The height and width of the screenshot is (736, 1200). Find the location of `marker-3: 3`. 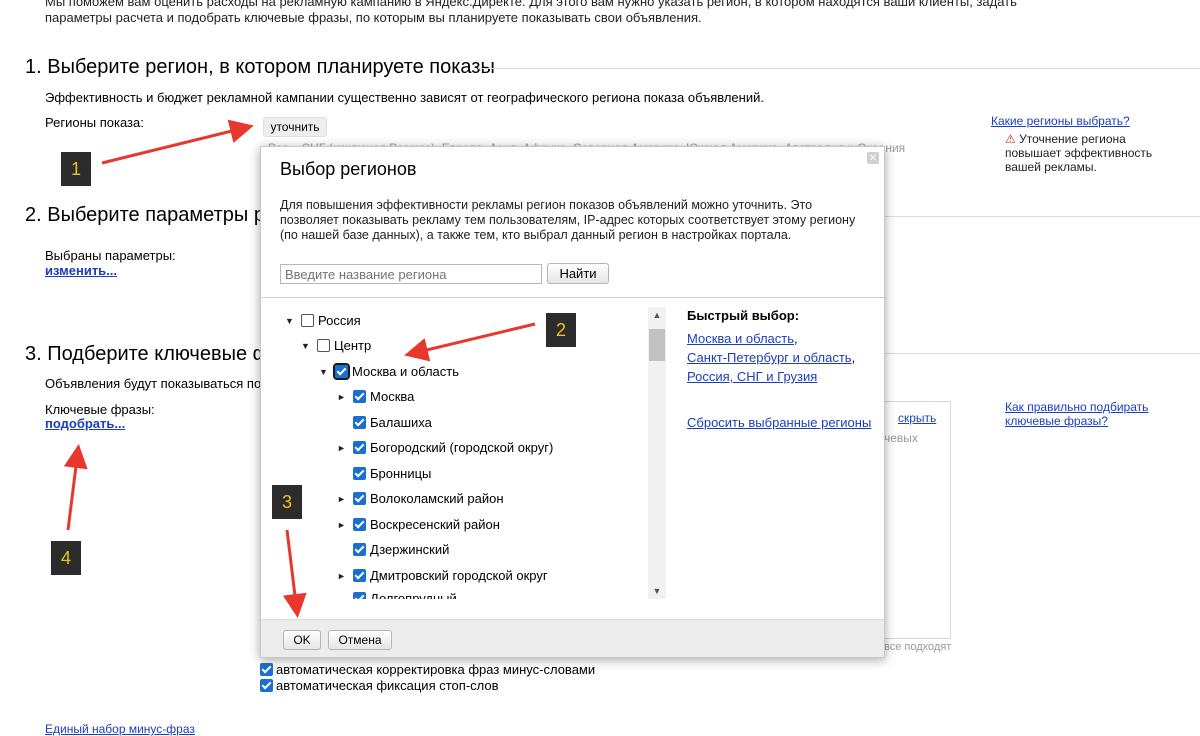

marker-3: 3 is located at coordinates (287, 502).